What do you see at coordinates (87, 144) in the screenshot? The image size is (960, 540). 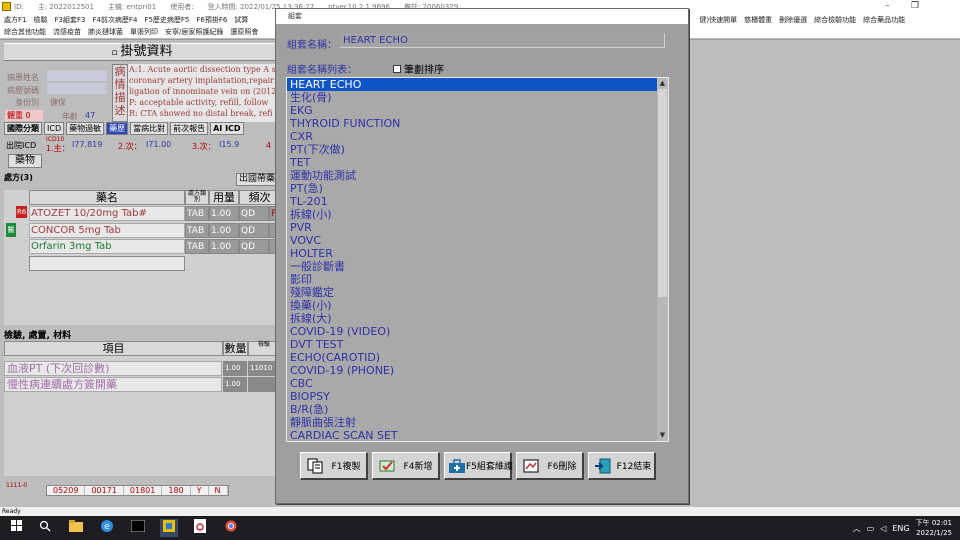 I see `icd-main-value: I77.819` at bounding box center [87, 144].